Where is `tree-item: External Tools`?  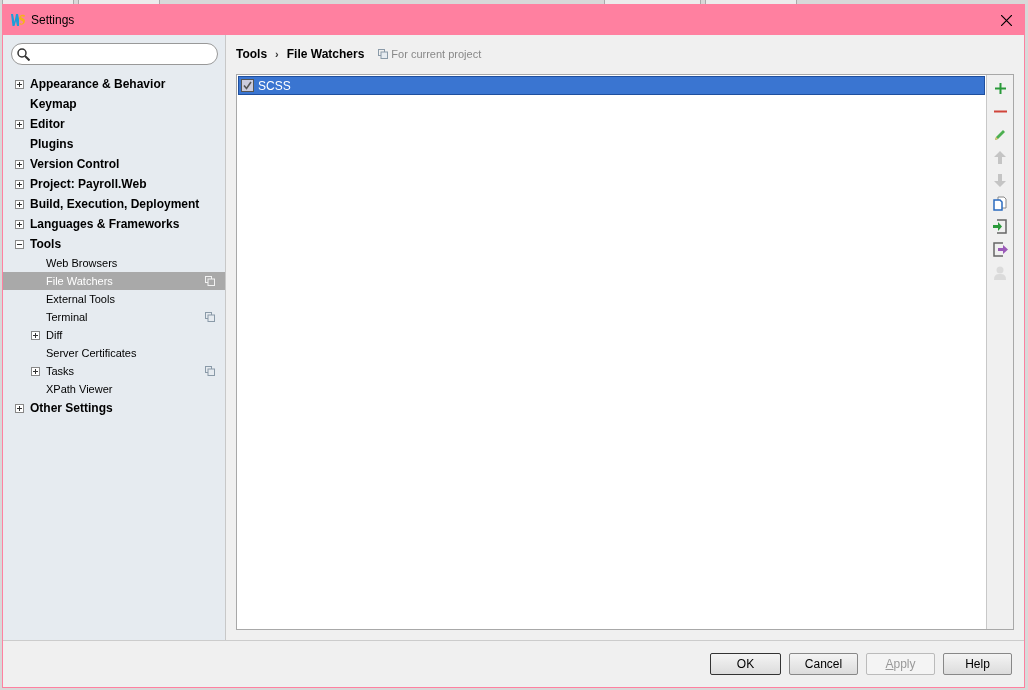 tree-item: External Tools is located at coordinates (114, 299).